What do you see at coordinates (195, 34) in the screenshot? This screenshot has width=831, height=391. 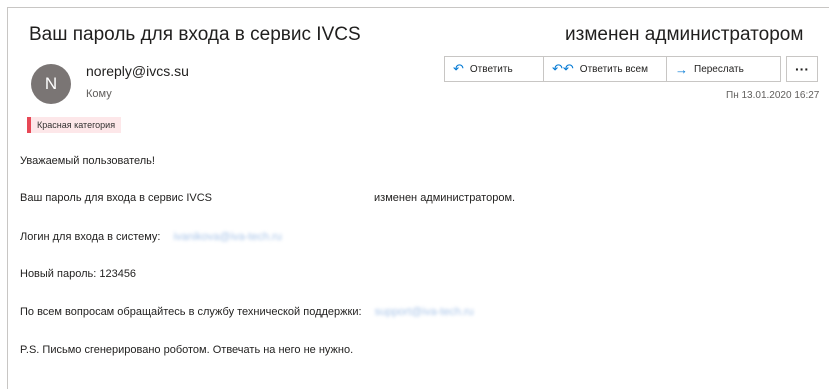 I see `subject-title: Ваш пароль для входа в сервис IVCS` at bounding box center [195, 34].